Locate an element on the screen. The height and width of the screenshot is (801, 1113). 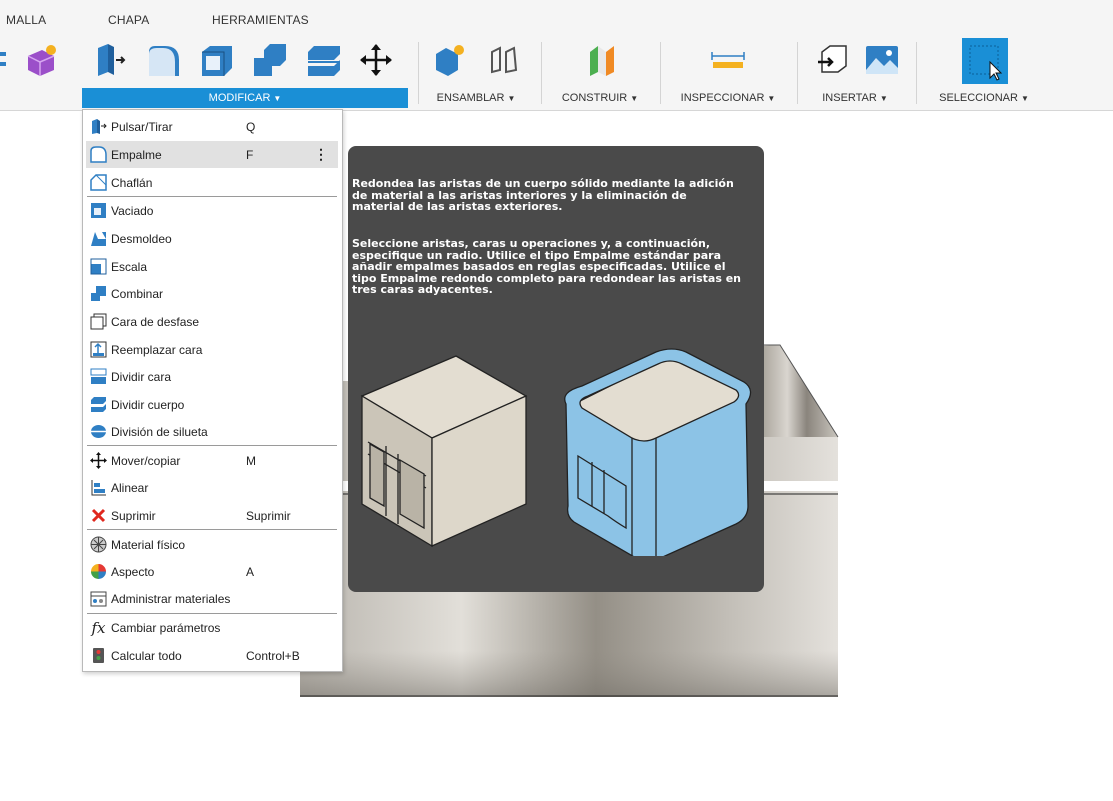
mesh-create-icon is located at coordinates (40, 60).